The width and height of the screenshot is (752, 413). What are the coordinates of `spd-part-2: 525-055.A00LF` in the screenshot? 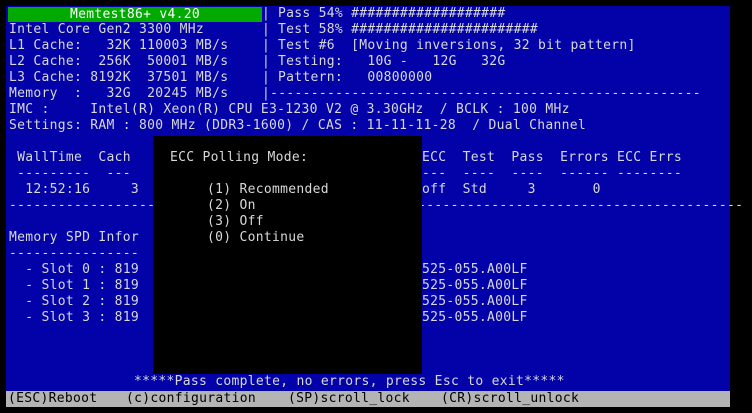 It's located at (475, 301).